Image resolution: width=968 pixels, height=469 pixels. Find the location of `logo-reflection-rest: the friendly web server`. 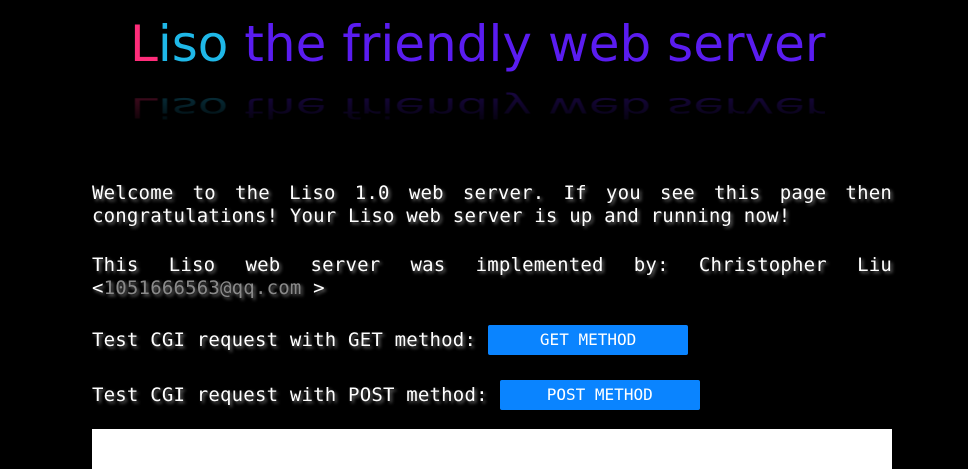

logo-reflection-rest: the friendly web server is located at coordinates (527, 108).